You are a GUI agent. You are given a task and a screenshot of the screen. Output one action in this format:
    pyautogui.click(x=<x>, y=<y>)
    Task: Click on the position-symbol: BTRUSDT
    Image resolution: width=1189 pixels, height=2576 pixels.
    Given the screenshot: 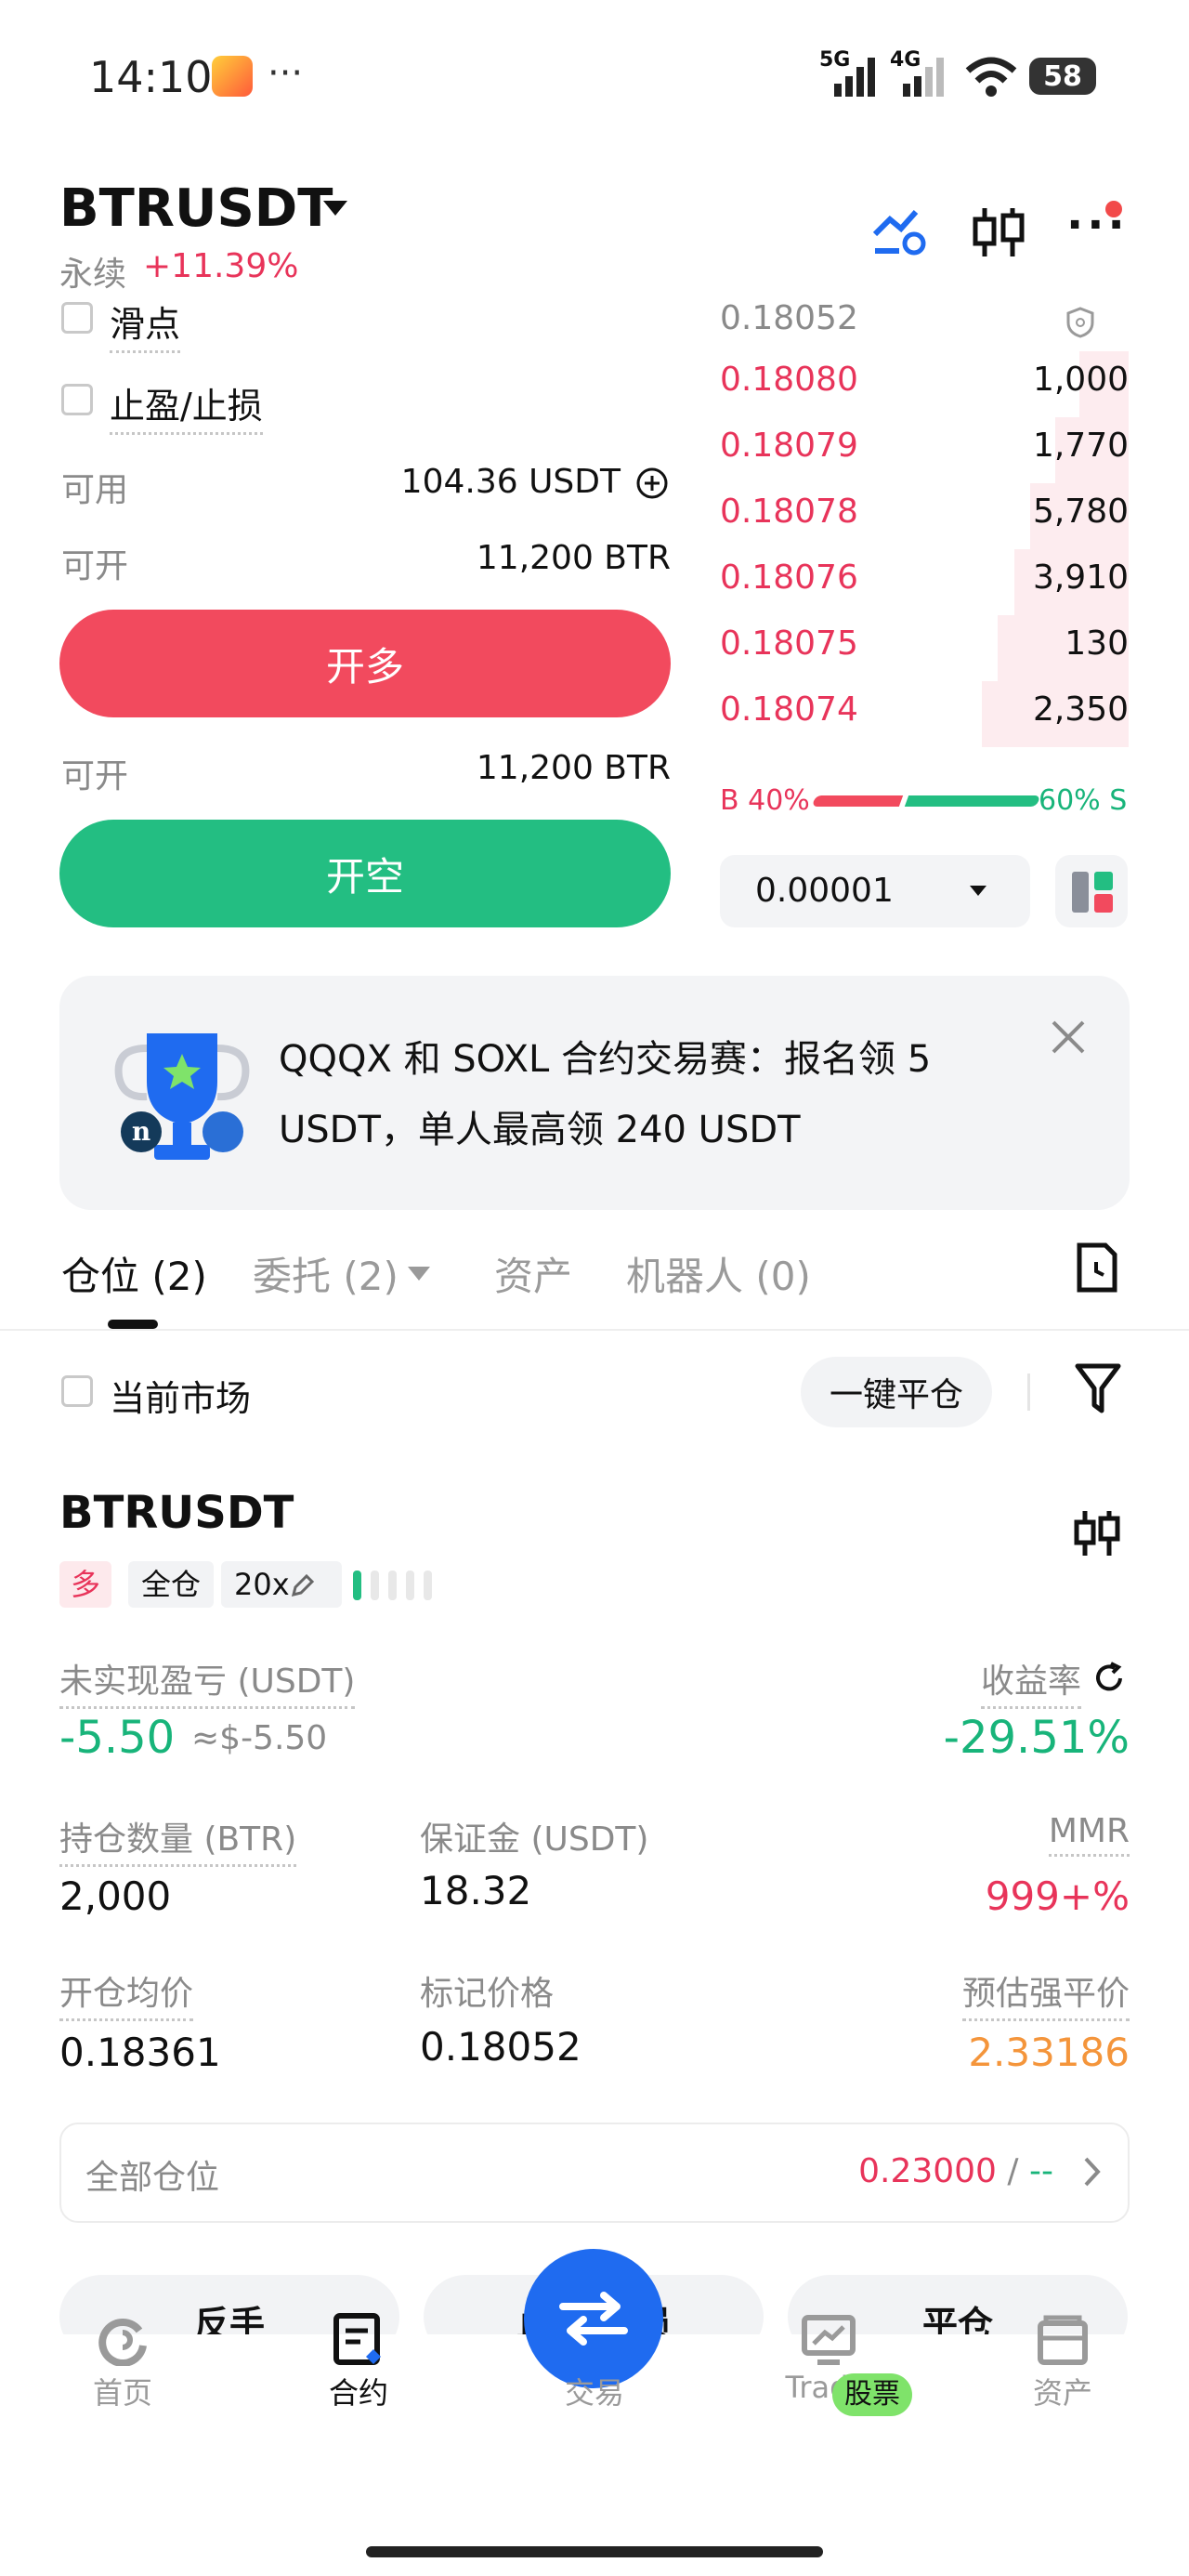 What is the action you would take?
    pyautogui.click(x=176, y=1513)
    